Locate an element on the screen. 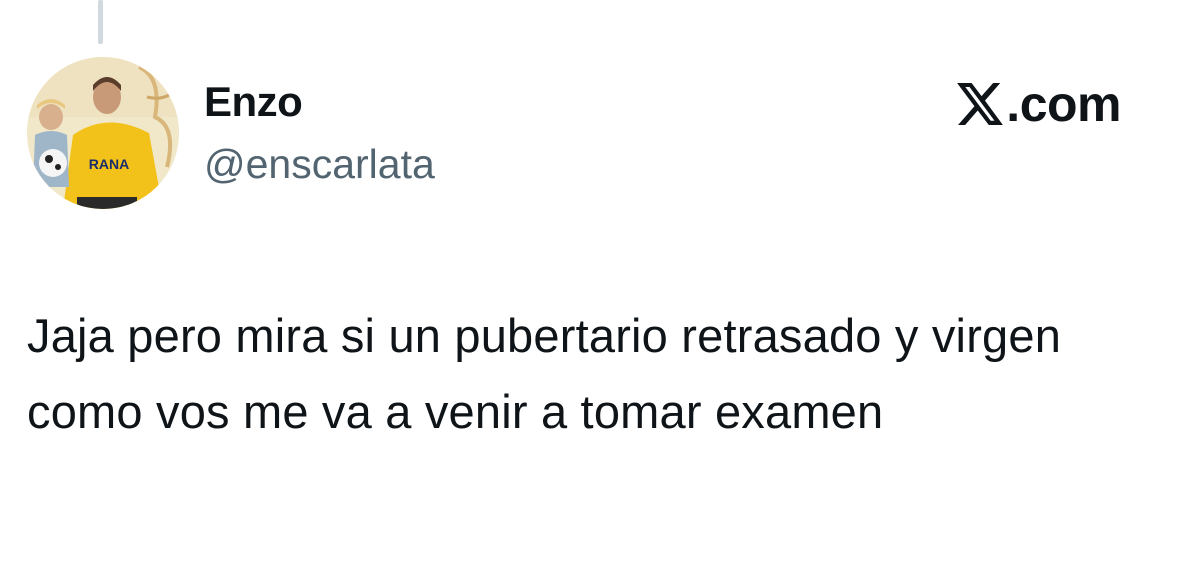  x-logo-icon is located at coordinates (980, 104).